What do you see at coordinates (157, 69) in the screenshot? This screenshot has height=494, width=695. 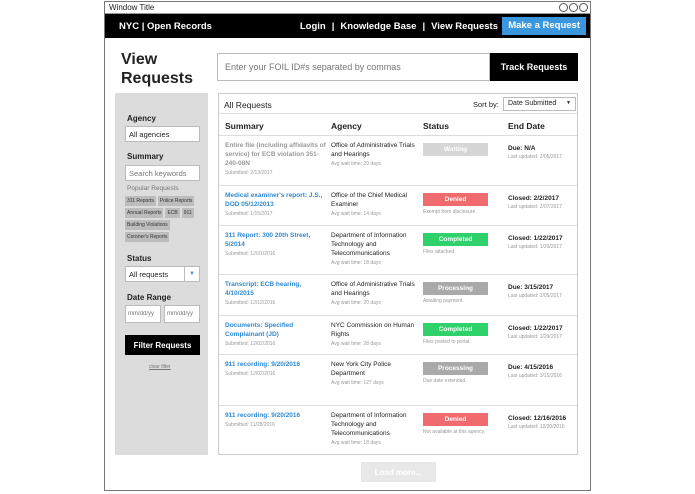 I see `page-title: View Requests` at bounding box center [157, 69].